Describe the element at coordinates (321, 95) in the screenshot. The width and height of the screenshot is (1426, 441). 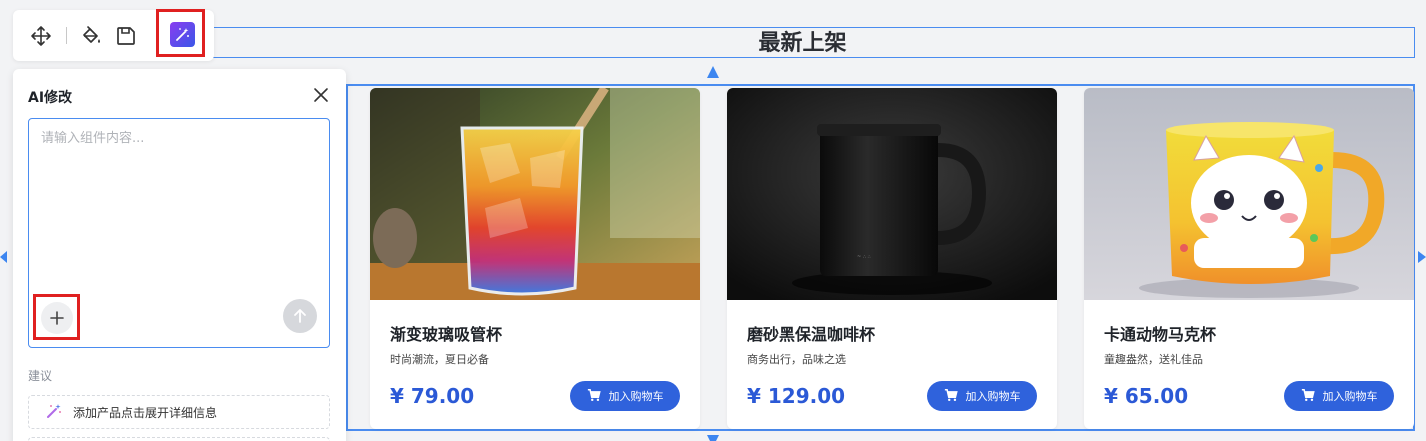
I see `close-icon` at that location.